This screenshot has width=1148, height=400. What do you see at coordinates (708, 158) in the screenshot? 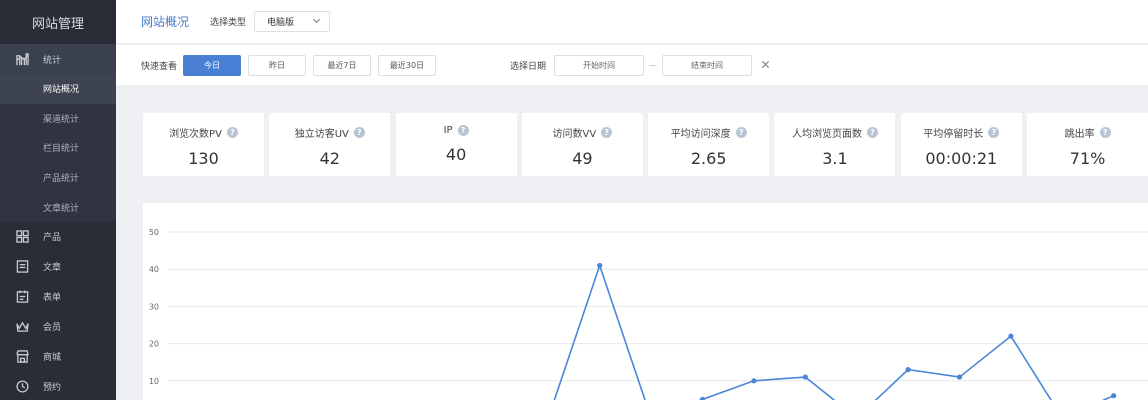
I see `stat-value: 2.65` at bounding box center [708, 158].